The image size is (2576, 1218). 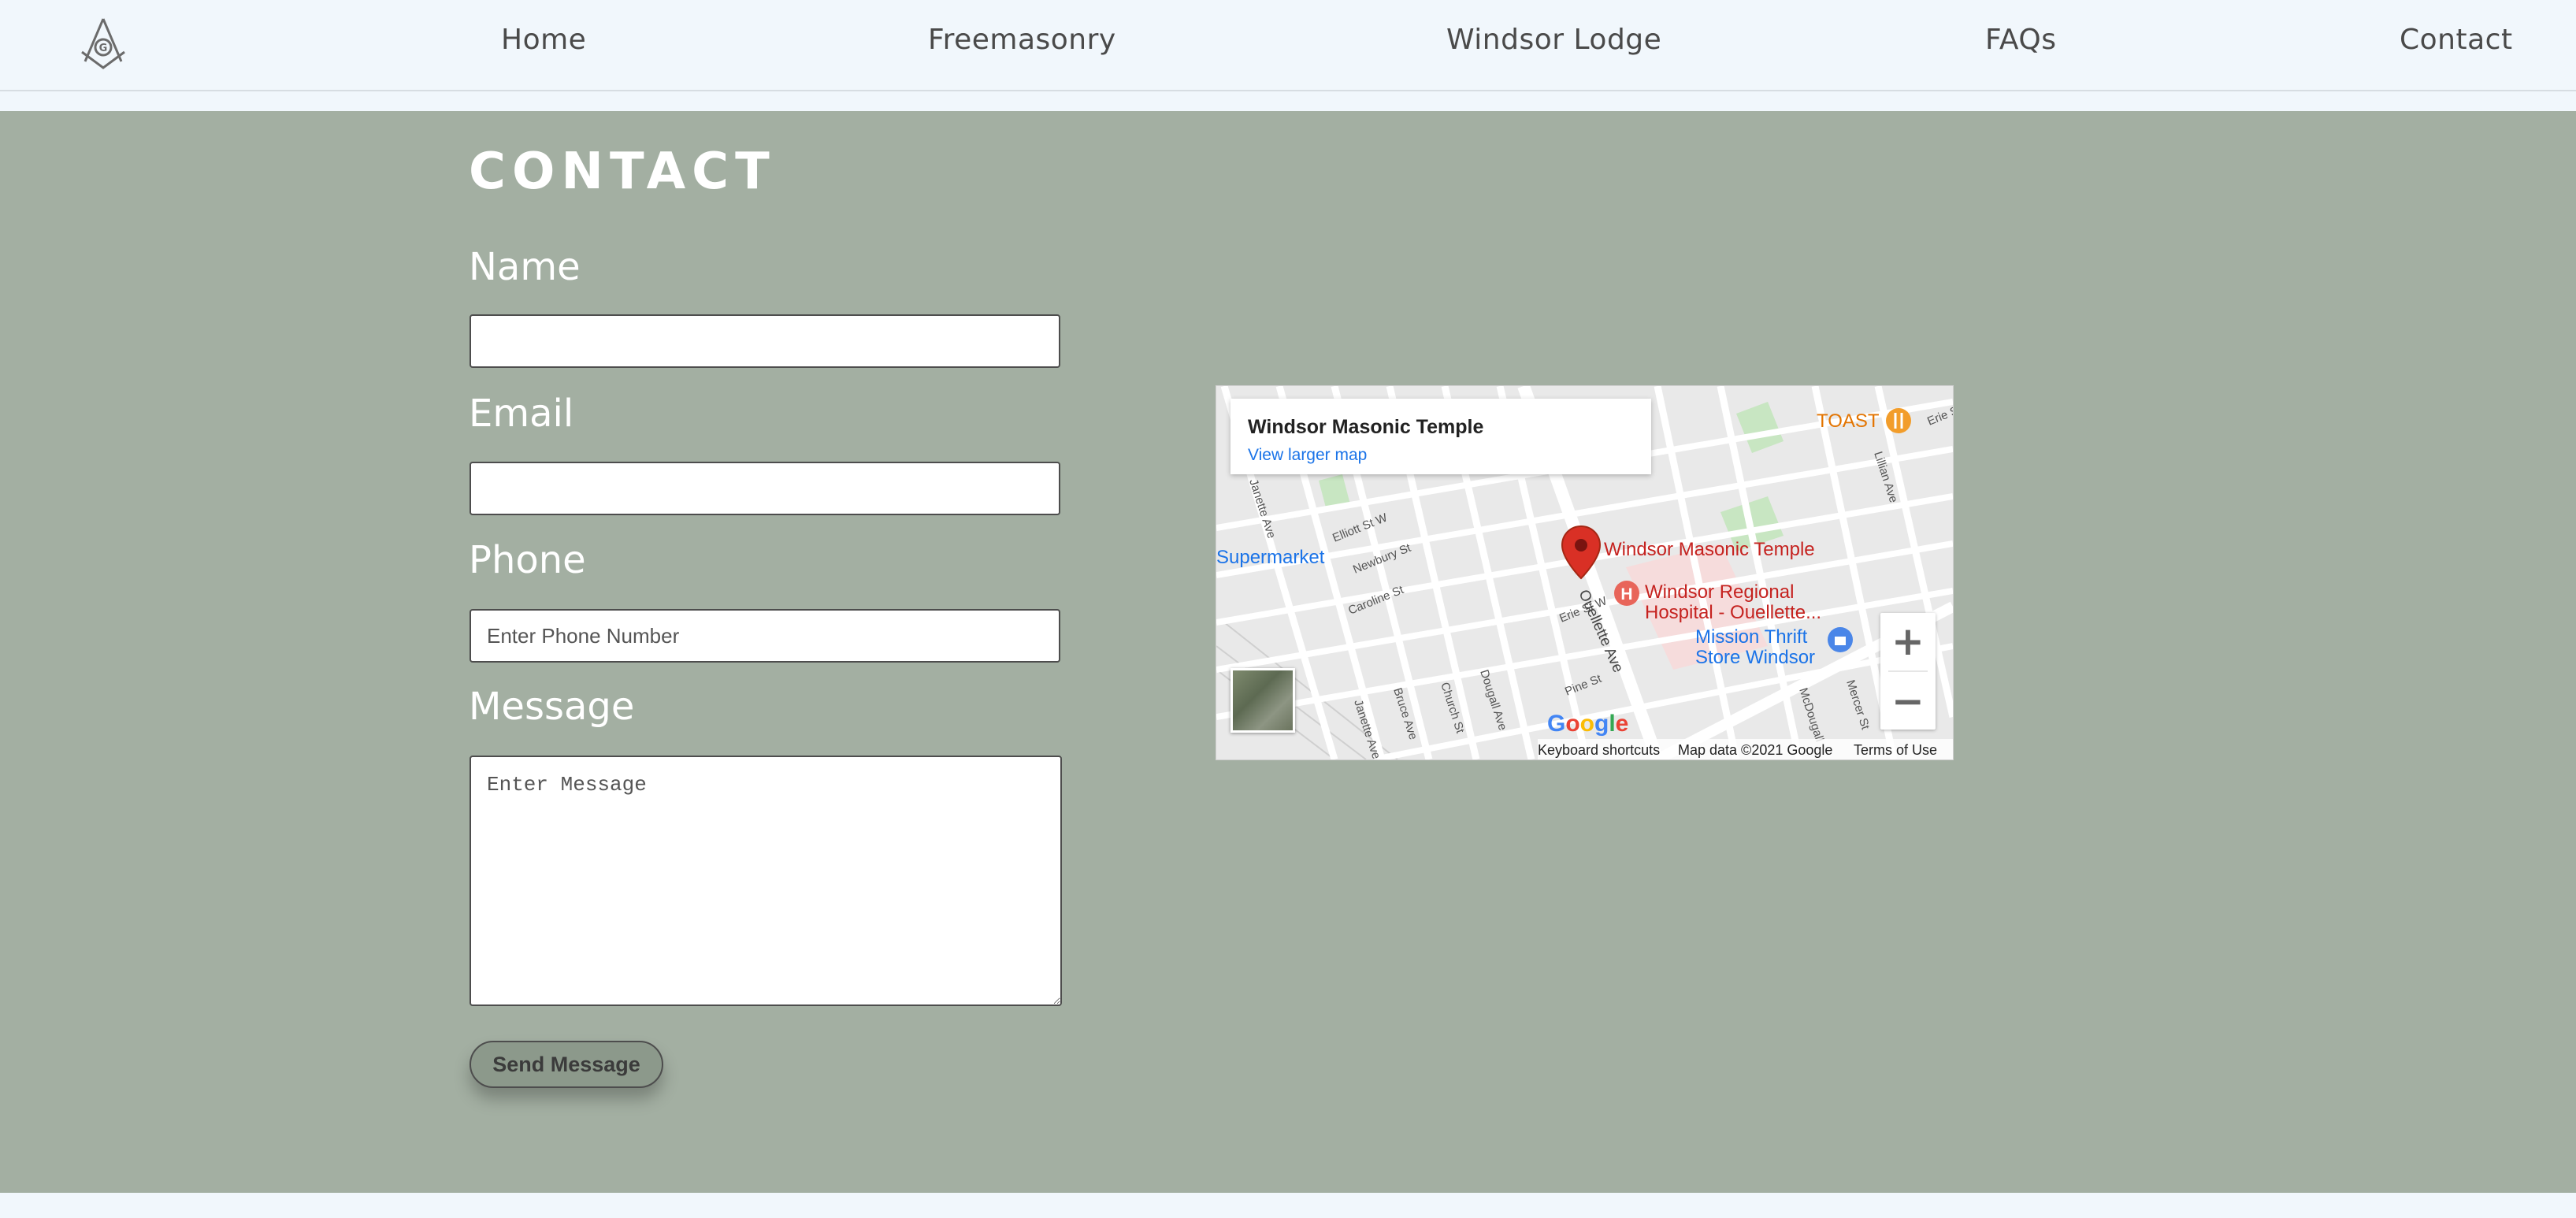 What do you see at coordinates (1908, 641) in the screenshot?
I see `zoom-in-button: +` at bounding box center [1908, 641].